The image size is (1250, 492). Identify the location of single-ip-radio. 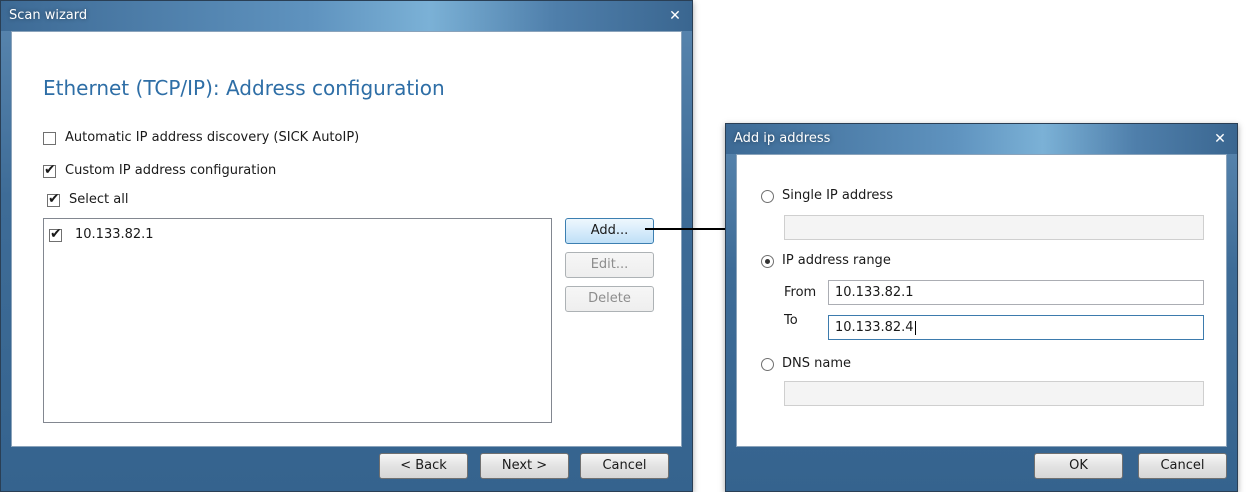
(767, 196).